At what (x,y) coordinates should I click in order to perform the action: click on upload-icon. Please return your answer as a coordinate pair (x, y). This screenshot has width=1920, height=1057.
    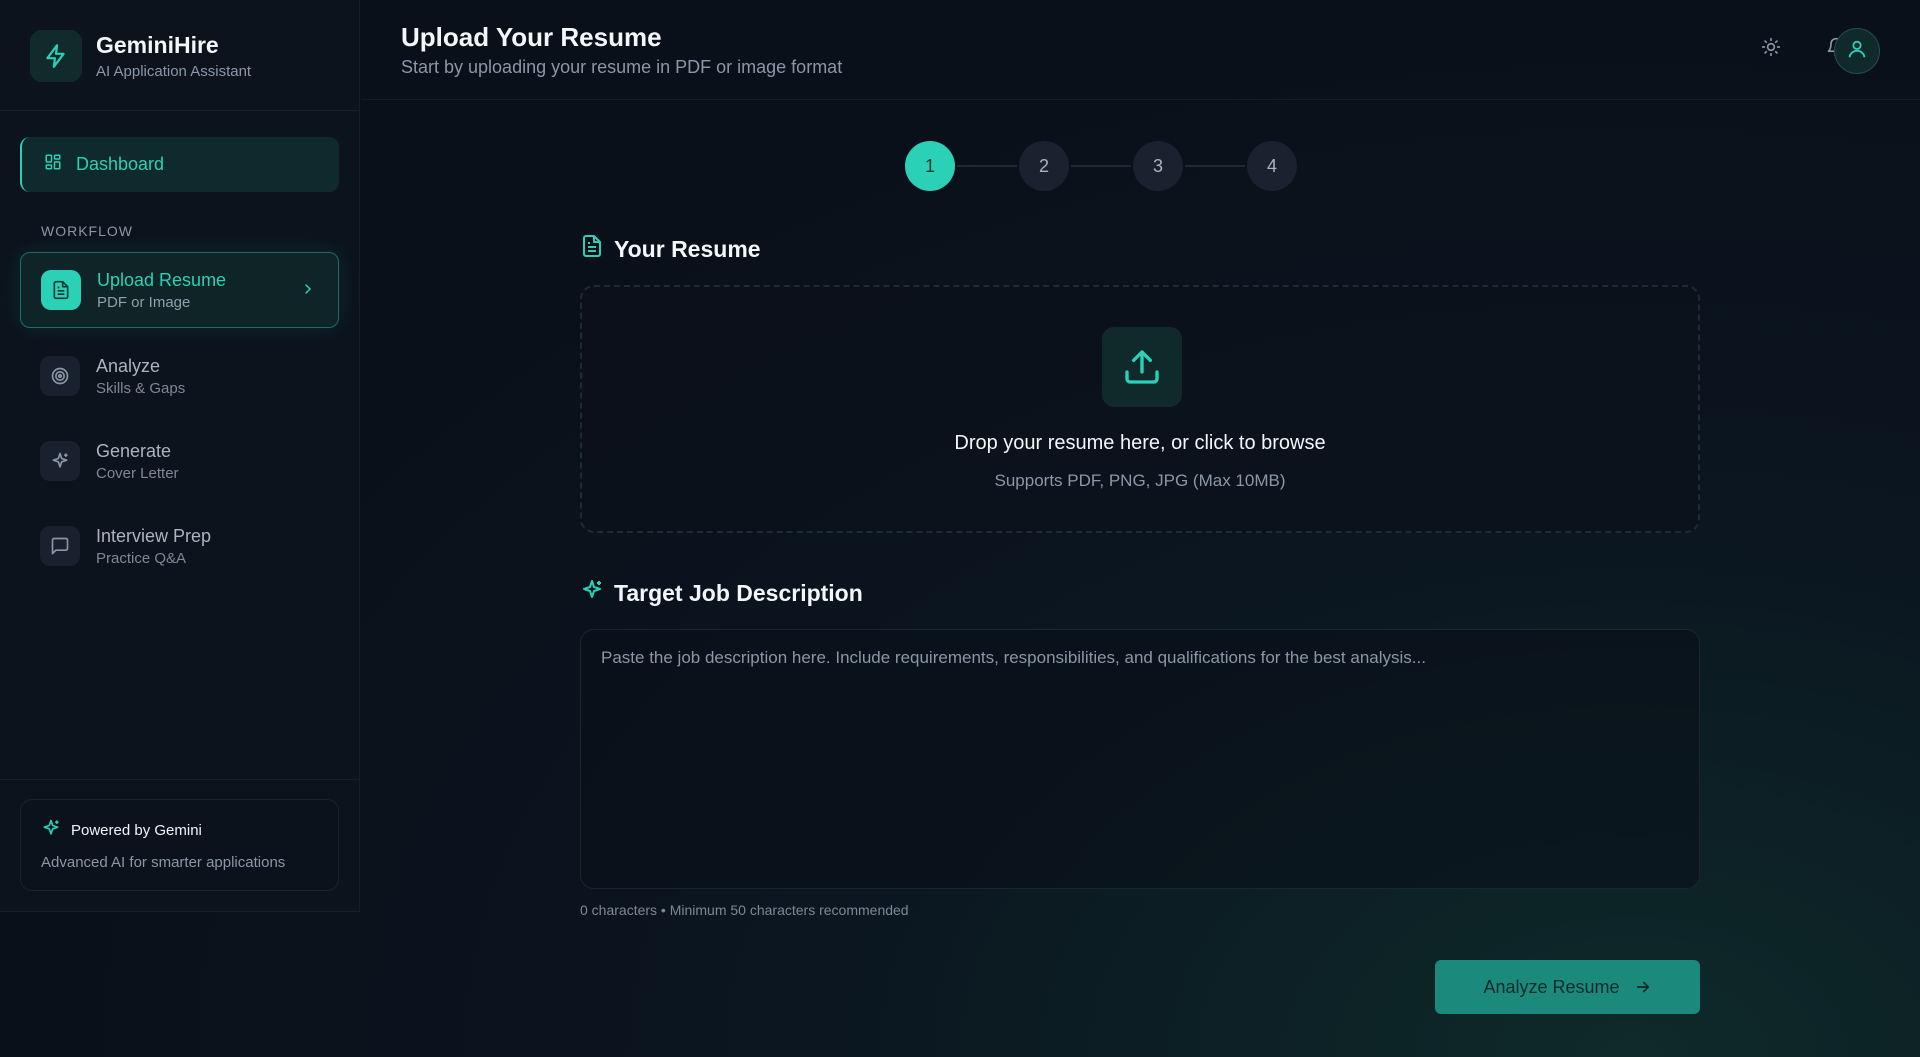
    Looking at the image, I should click on (1142, 367).